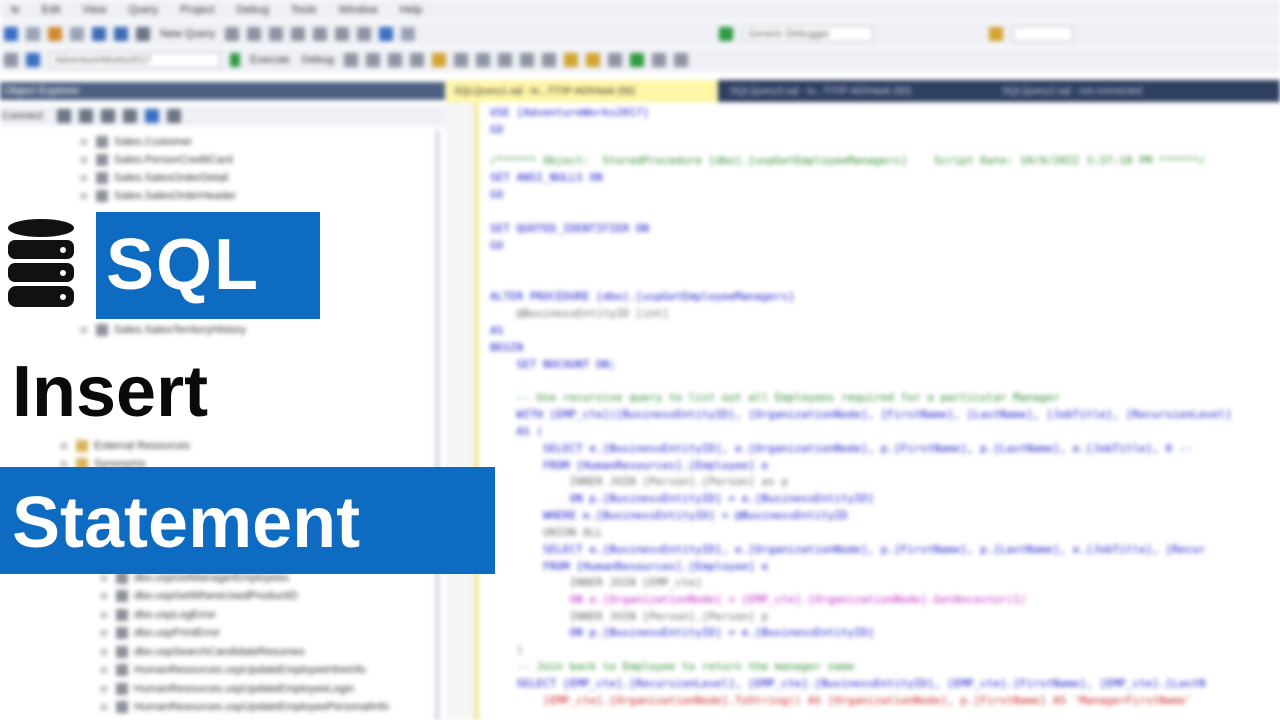 This screenshot has height=720, width=1280. I want to click on tab-sqlquery2: SQLQuery2.sql - not connected, so click(1109, 91).